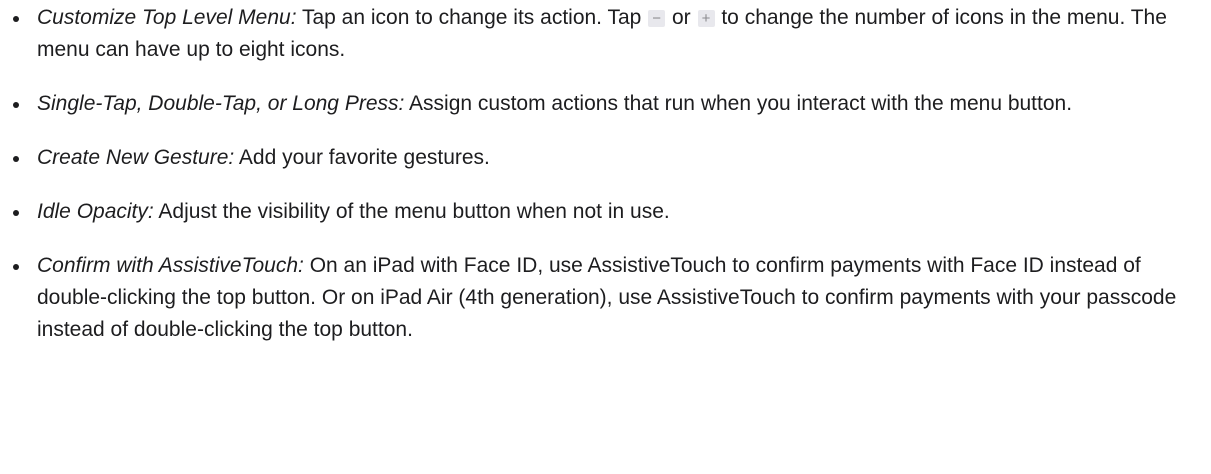 This screenshot has width=1211, height=474. What do you see at coordinates (681, 17) in the screenshot?
I see `item-text: or` at bounding box center [681, 17].